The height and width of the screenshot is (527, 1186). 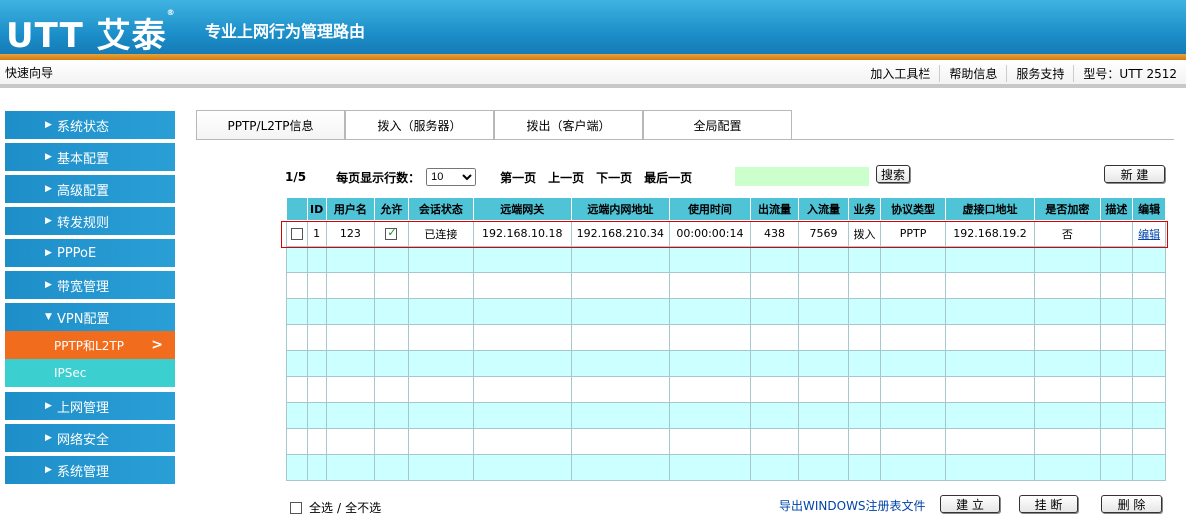 What do you see at coordinates (494, 177) in the screenshot?
I see `pager: 1/5 每页显示行数： 10 第一页 上一页 下一页 最后一页` at bounding box center [494, 177].